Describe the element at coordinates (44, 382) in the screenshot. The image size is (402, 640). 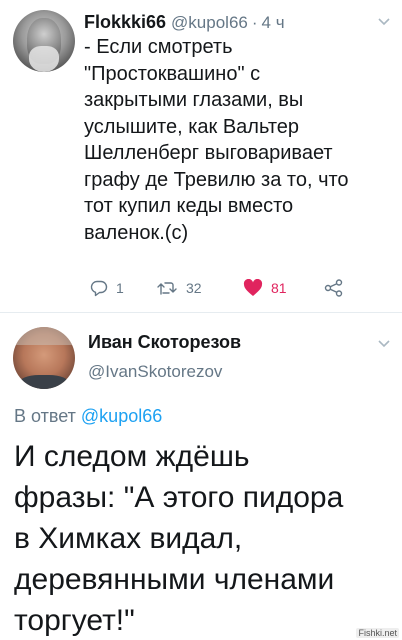
I see `avatar-shirt` at that location.